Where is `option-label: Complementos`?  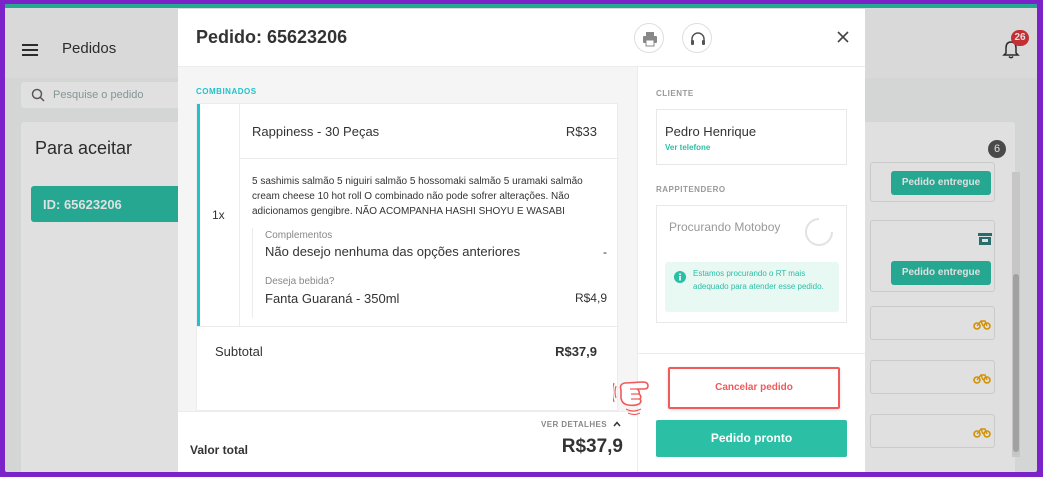 option-label: Complementos is located at coordinates (299, 235).